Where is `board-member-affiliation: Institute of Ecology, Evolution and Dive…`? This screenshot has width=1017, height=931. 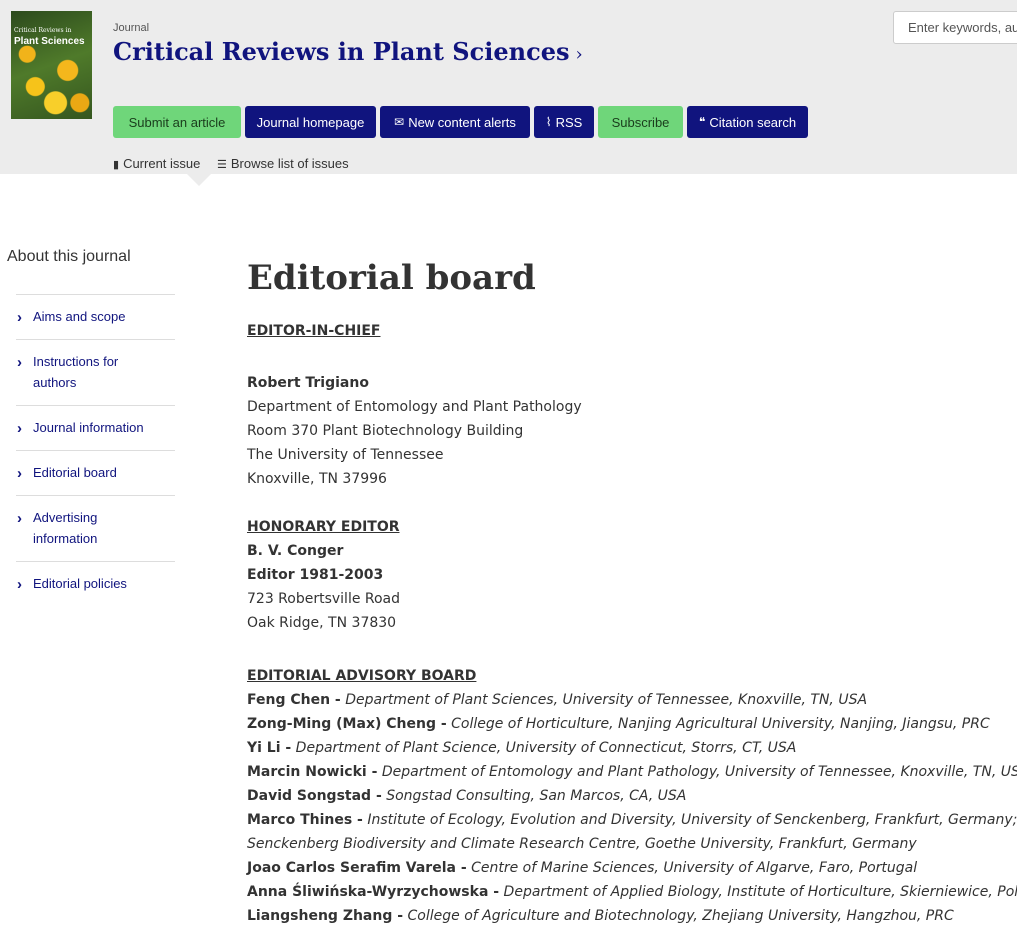
board-member-affiliation: Institute of Ecology, Evolution and Dive… is located at coordinates (692, 820).